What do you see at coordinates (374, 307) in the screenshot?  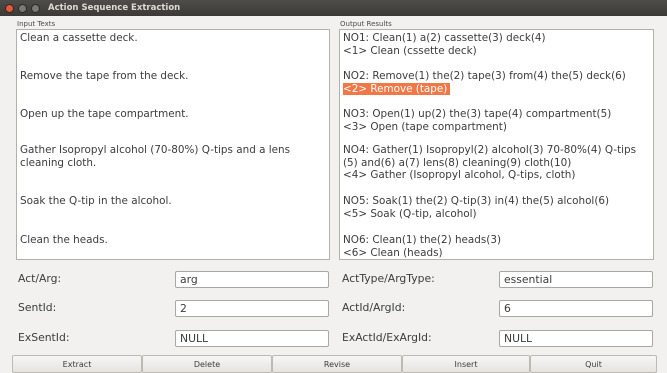 I see `act-id-label: ActId/ArgId:` at bounding box center [374, 307].